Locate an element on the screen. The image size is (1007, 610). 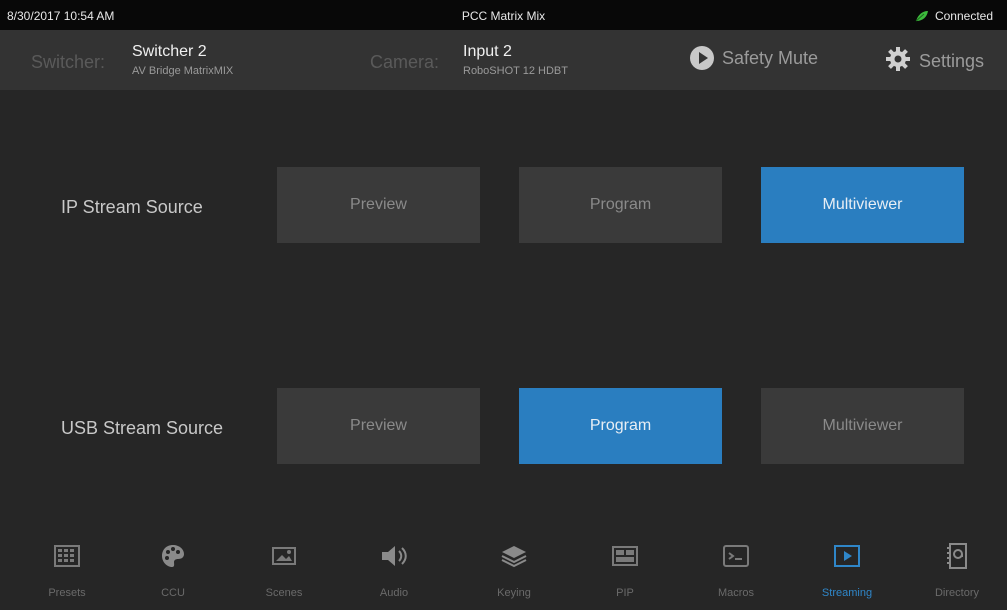
usb-preview-label: Preview is located at coordinates (378, 425).